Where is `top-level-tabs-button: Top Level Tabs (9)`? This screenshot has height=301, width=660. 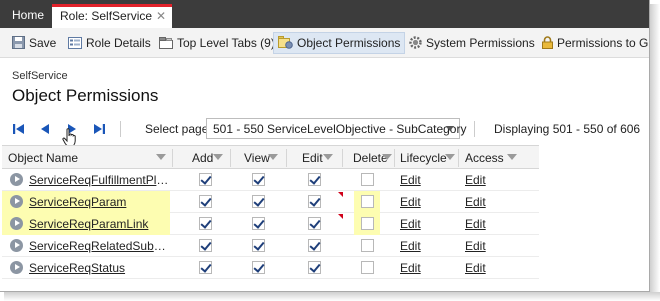
top-level-tabs-button: Top Level Tabs (9) is located at coordinates (217, 43).